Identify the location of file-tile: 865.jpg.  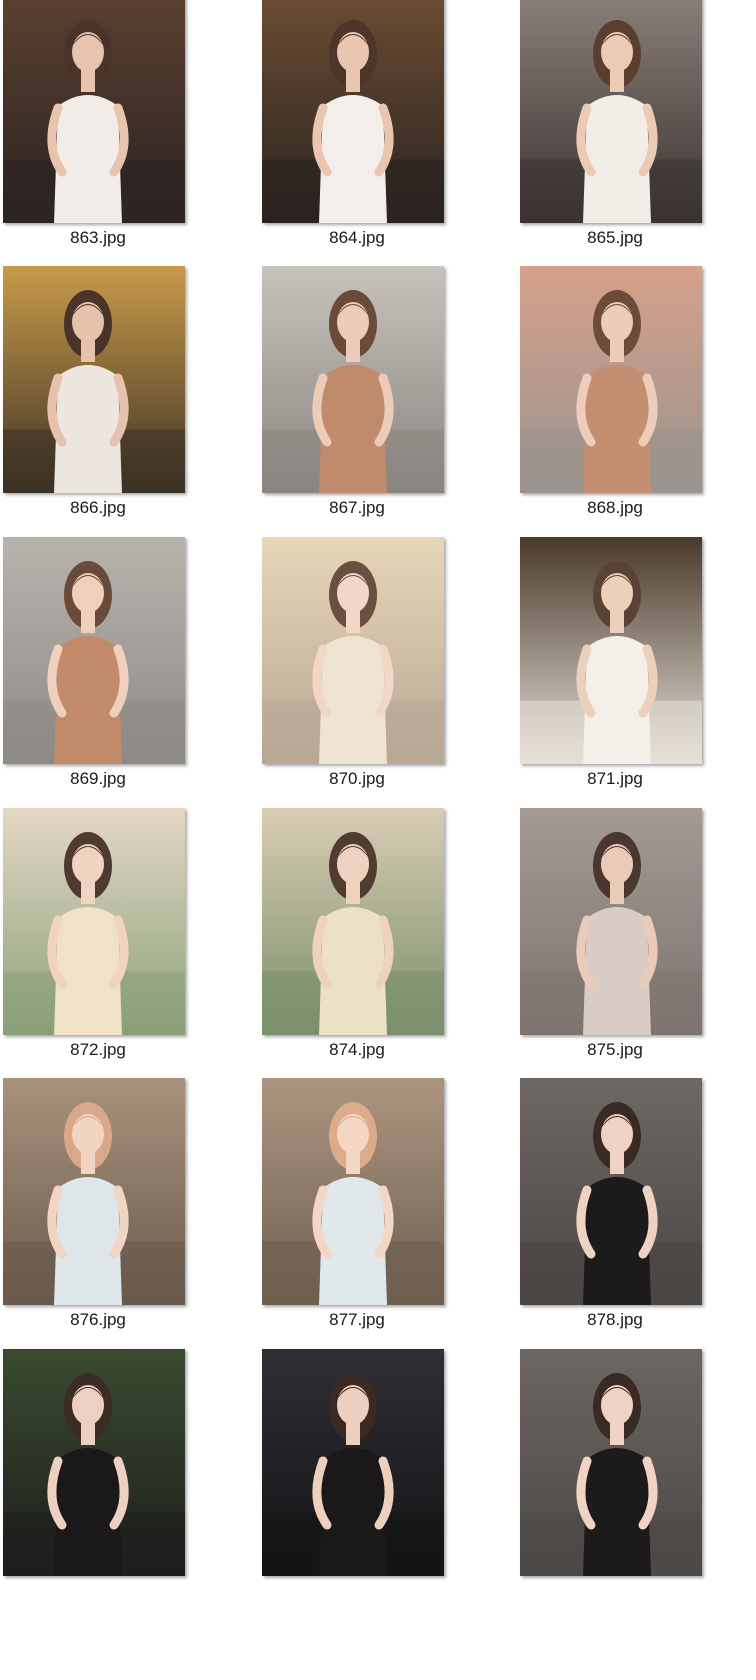
(612, 133).